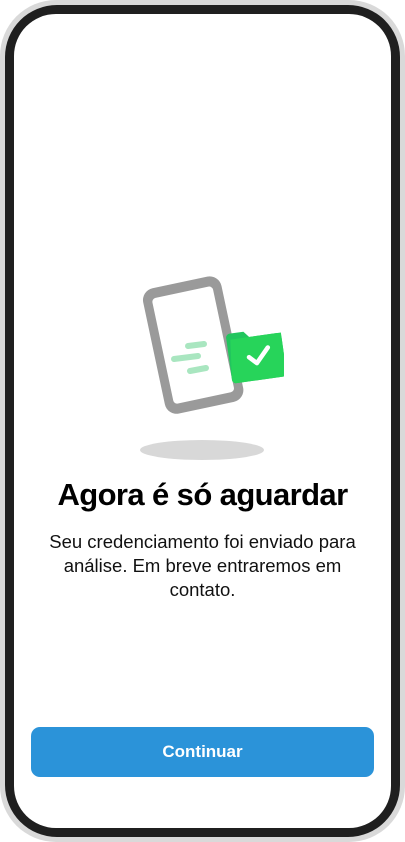 This screenshot has height=842, width=405. I want to click on illustration-shadow, so click(202, 450).